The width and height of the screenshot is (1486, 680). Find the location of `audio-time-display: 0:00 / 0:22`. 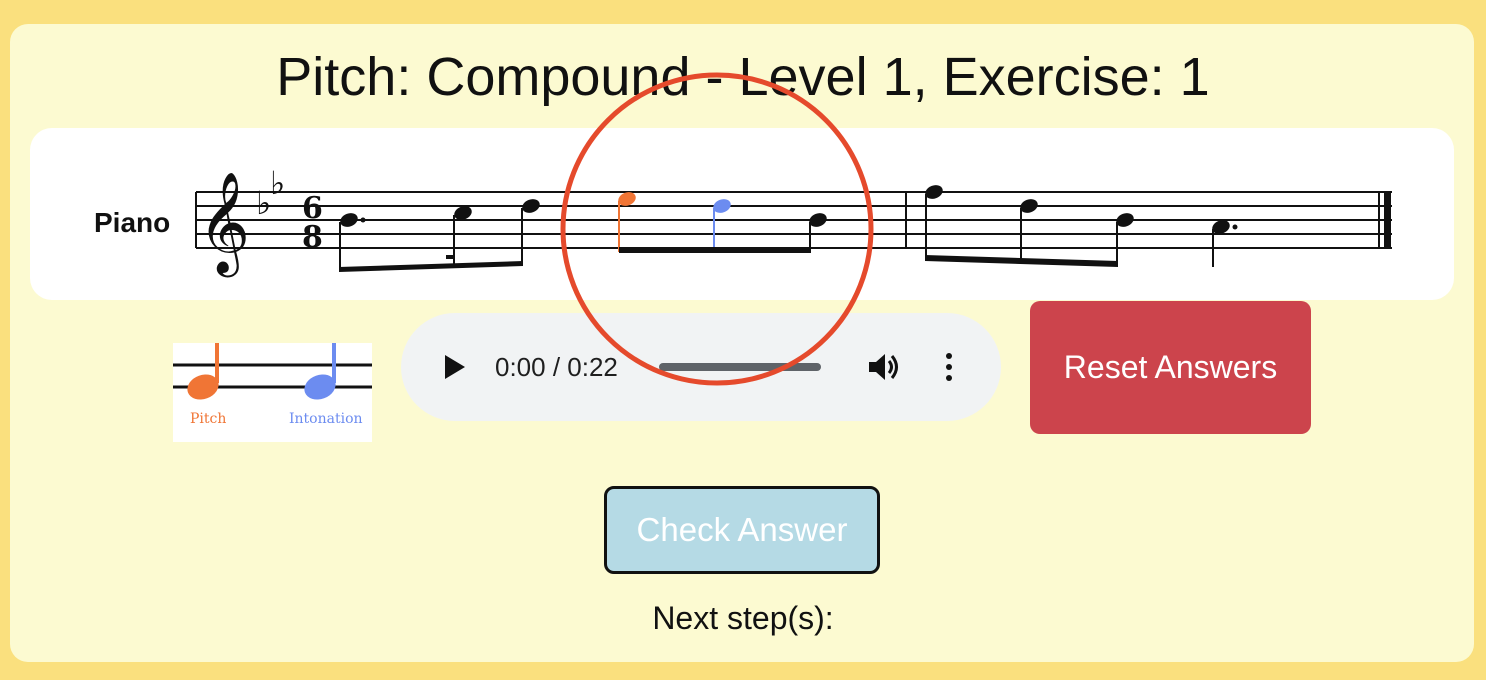

audio-time-display: 0:00 / 0:22 is located at coordinates (556, 367).